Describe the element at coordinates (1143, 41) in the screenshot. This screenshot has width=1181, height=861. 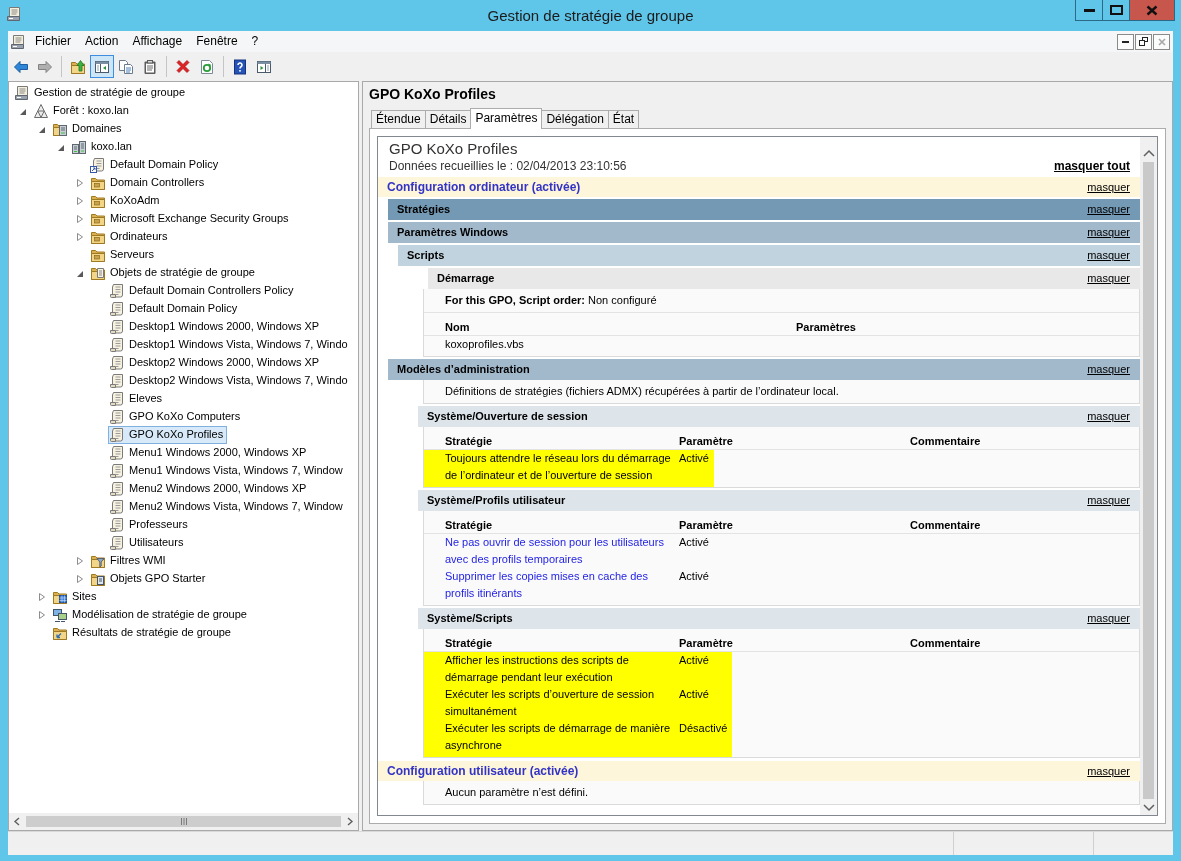
I see `mdi-restore-button` at that location.